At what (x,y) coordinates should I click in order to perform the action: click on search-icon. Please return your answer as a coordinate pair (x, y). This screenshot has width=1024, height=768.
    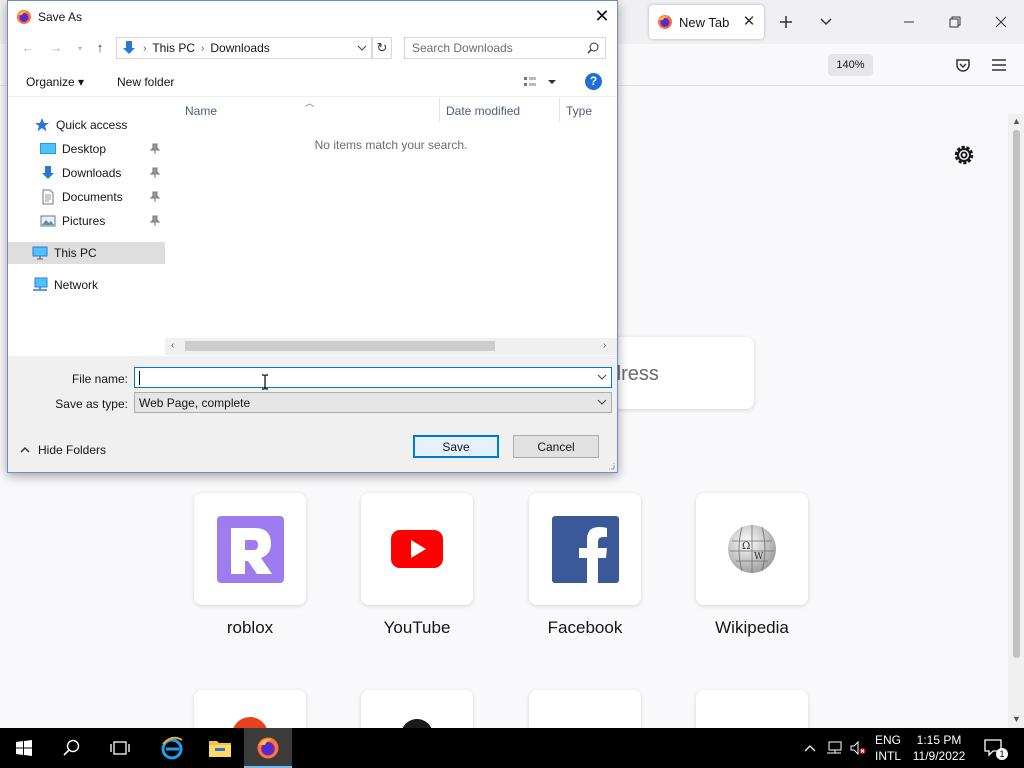
    Looking at the image, I should click on (71, 747).